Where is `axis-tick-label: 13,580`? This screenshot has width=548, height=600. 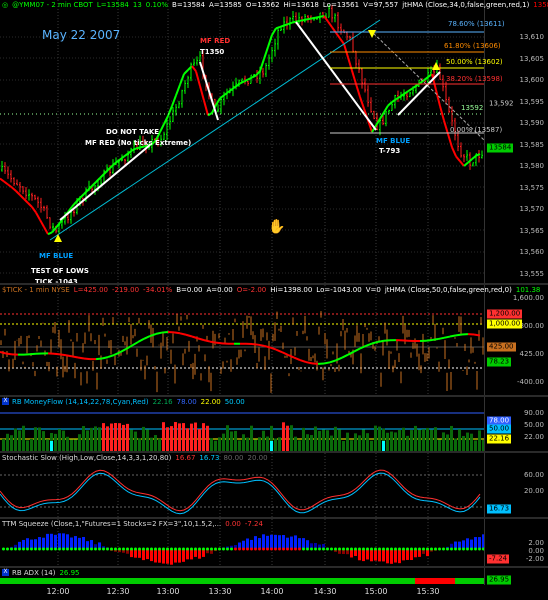 axis-tick-label: 13,580 is located at coordinates (532, 166).